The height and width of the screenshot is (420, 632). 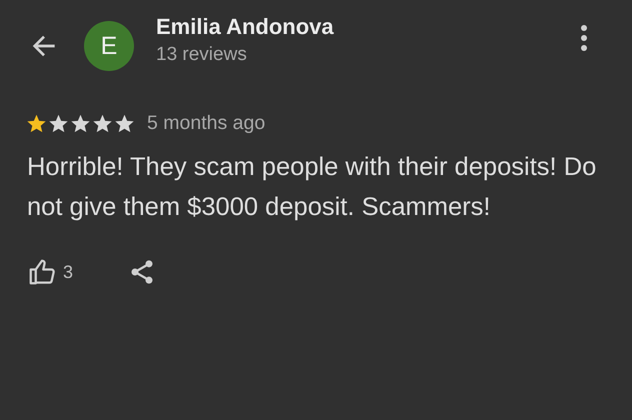 What do you see at coordinates (202, 55) in the screenshot?
I see `review-count: 13 reviews` at bounding box center [202, 55].